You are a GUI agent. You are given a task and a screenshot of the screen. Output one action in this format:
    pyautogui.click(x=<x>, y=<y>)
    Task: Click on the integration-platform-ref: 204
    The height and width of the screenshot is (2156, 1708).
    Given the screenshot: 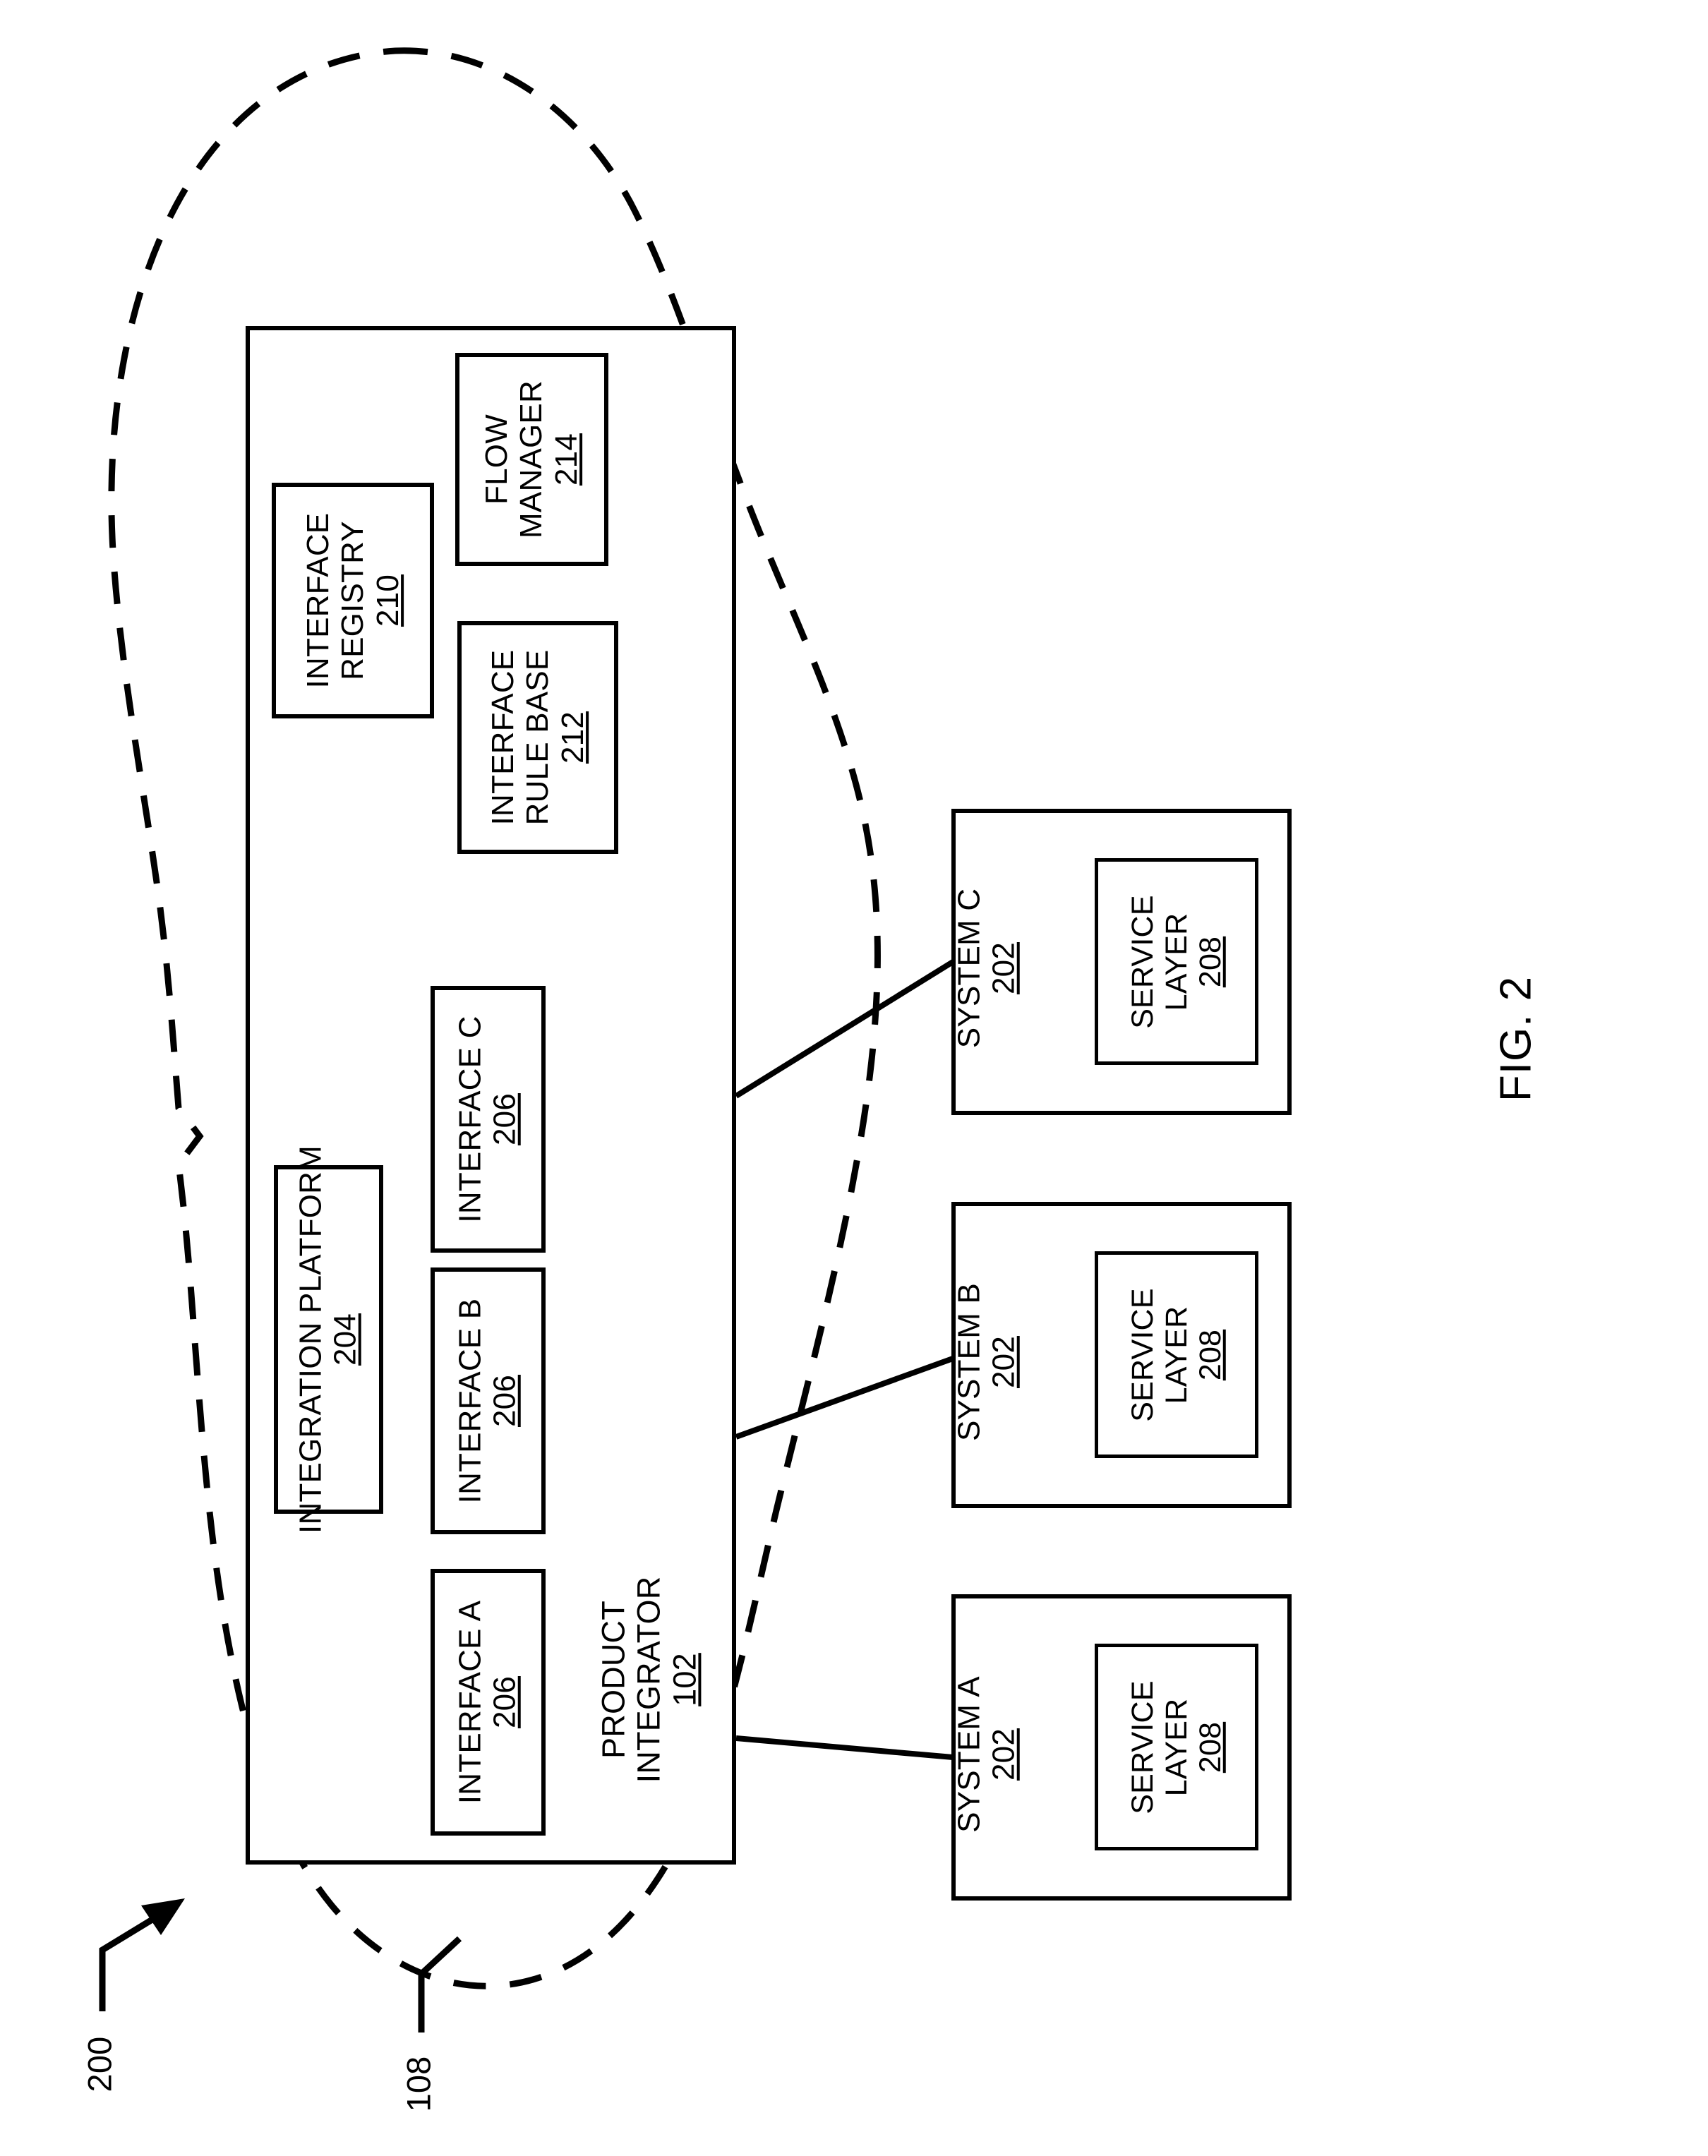 What is the action you would take?
    pyautogui.click(x=345, y=1340)
    